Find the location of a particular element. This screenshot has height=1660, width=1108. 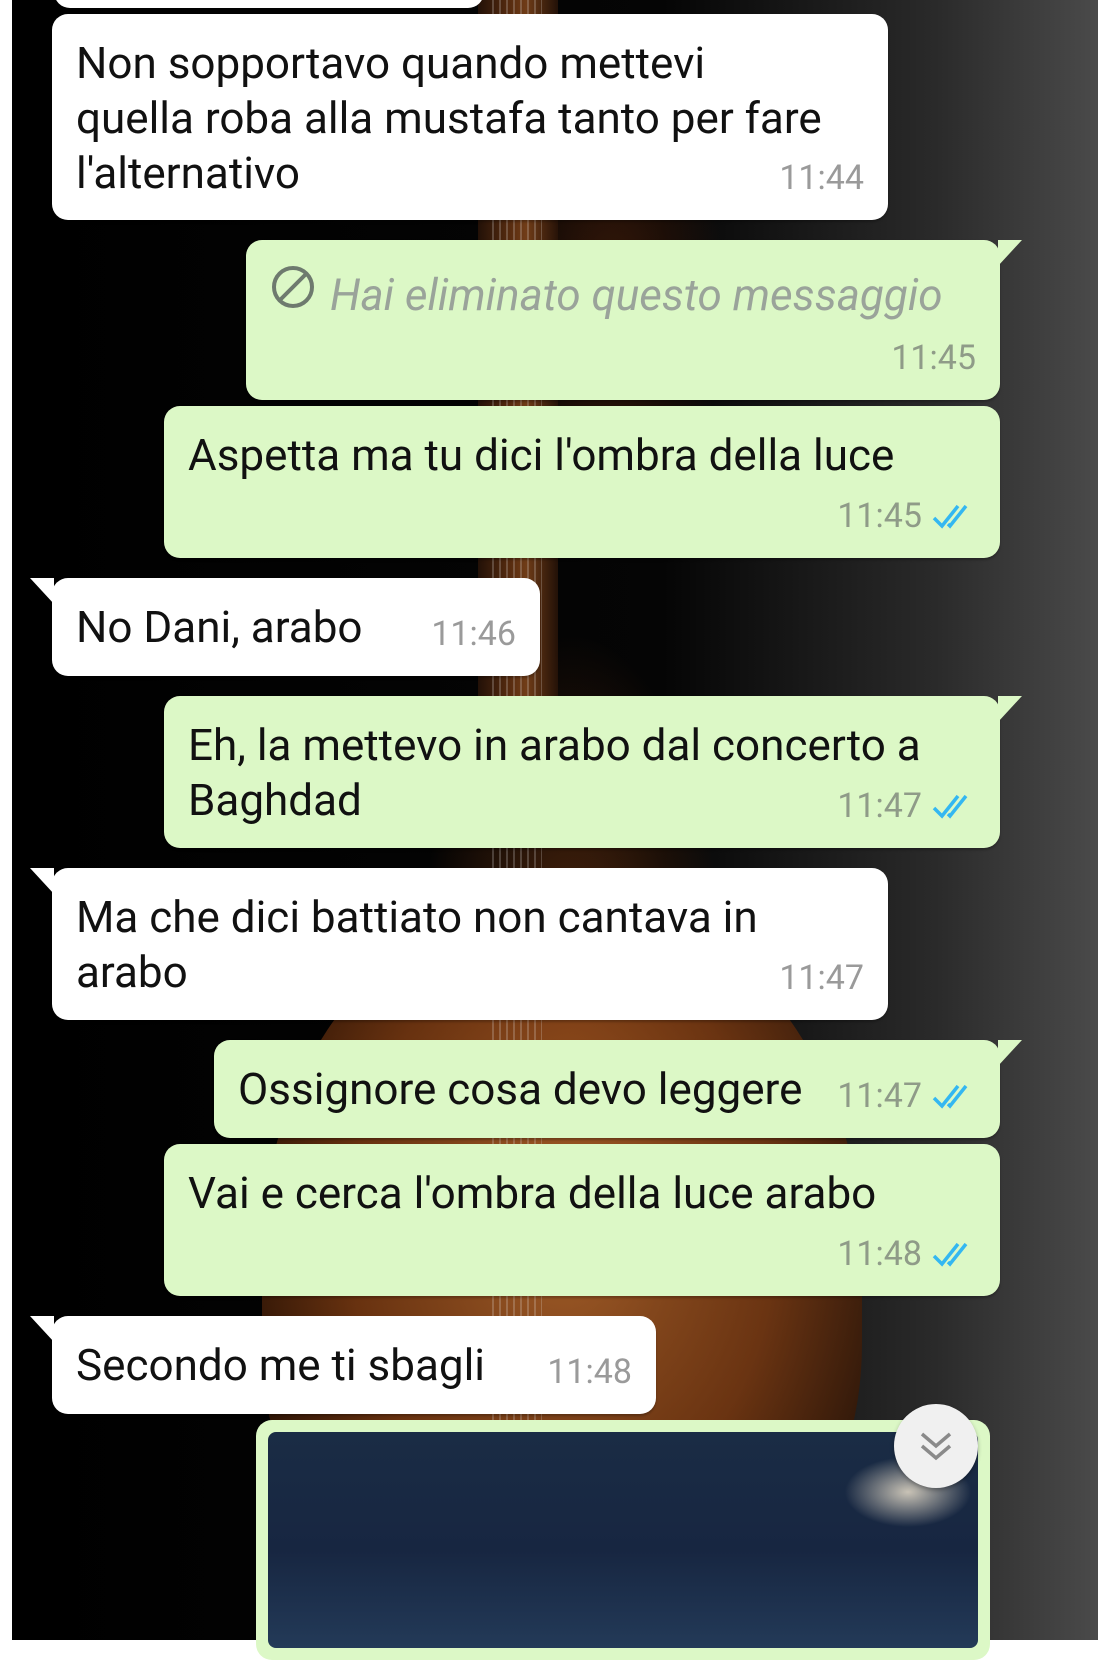

message-time: 11:44 is located at coordinates (821, 178).